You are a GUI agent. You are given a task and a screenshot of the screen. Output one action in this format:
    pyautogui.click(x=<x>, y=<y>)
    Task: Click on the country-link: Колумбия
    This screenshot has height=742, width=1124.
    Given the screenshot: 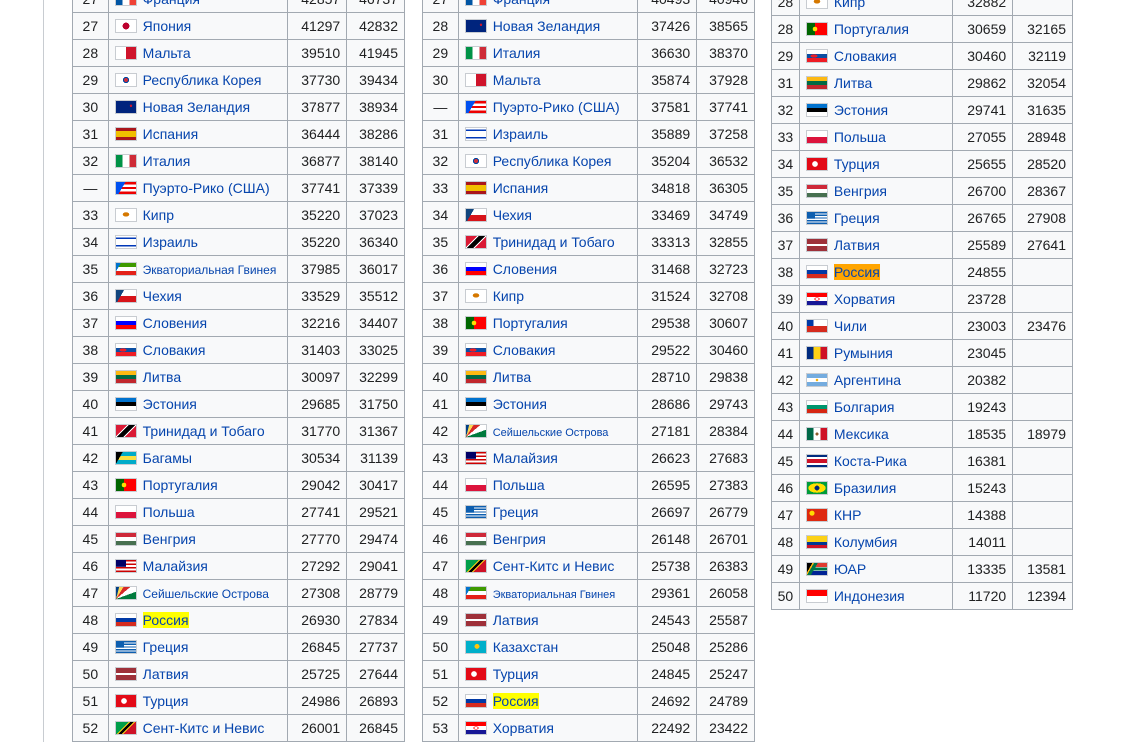 What is the action you would take?
    pyautogui.click(x=866, y=542)
    